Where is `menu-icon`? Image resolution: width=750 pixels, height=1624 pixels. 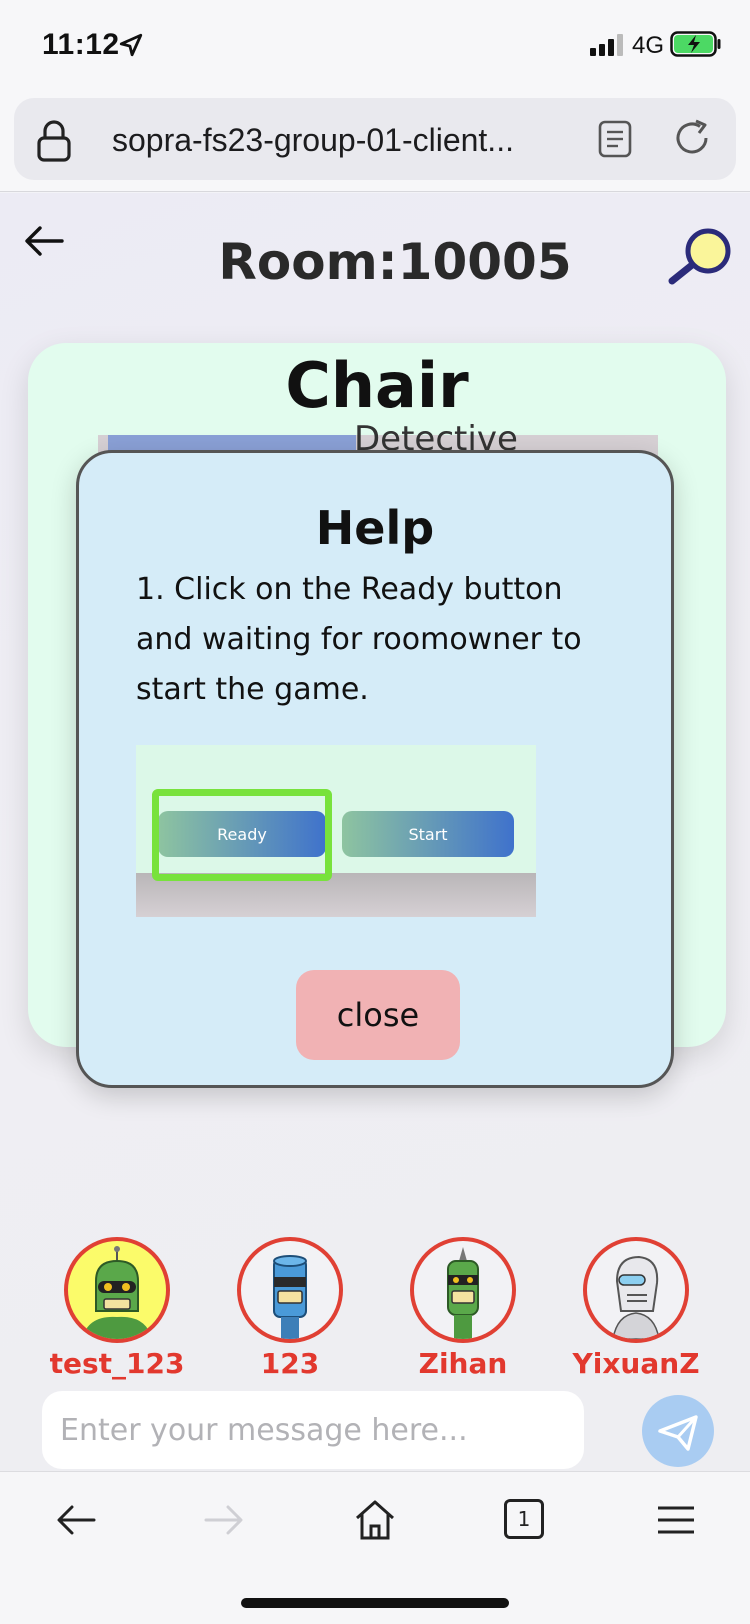 menu-icon is located at coordinates (676, 1520).